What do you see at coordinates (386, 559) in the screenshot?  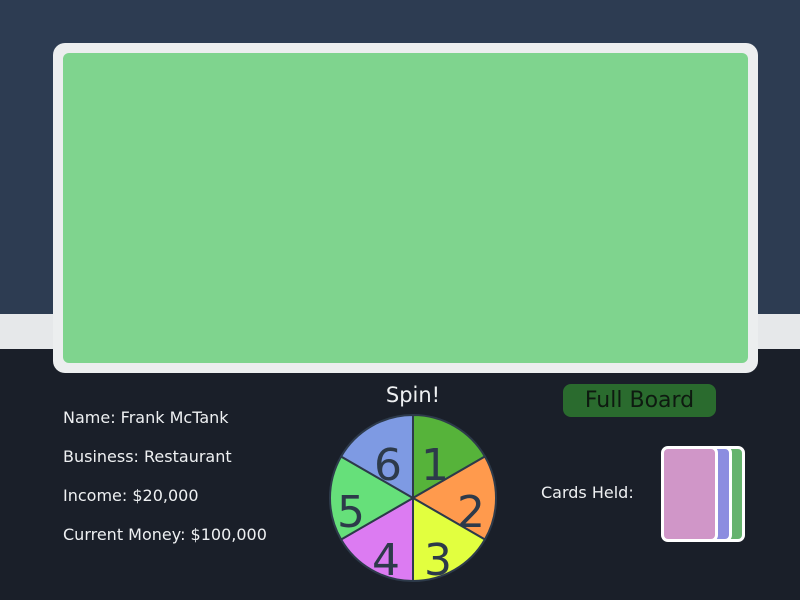 I see `segment-number: 4` at bounding box center [386, 559].